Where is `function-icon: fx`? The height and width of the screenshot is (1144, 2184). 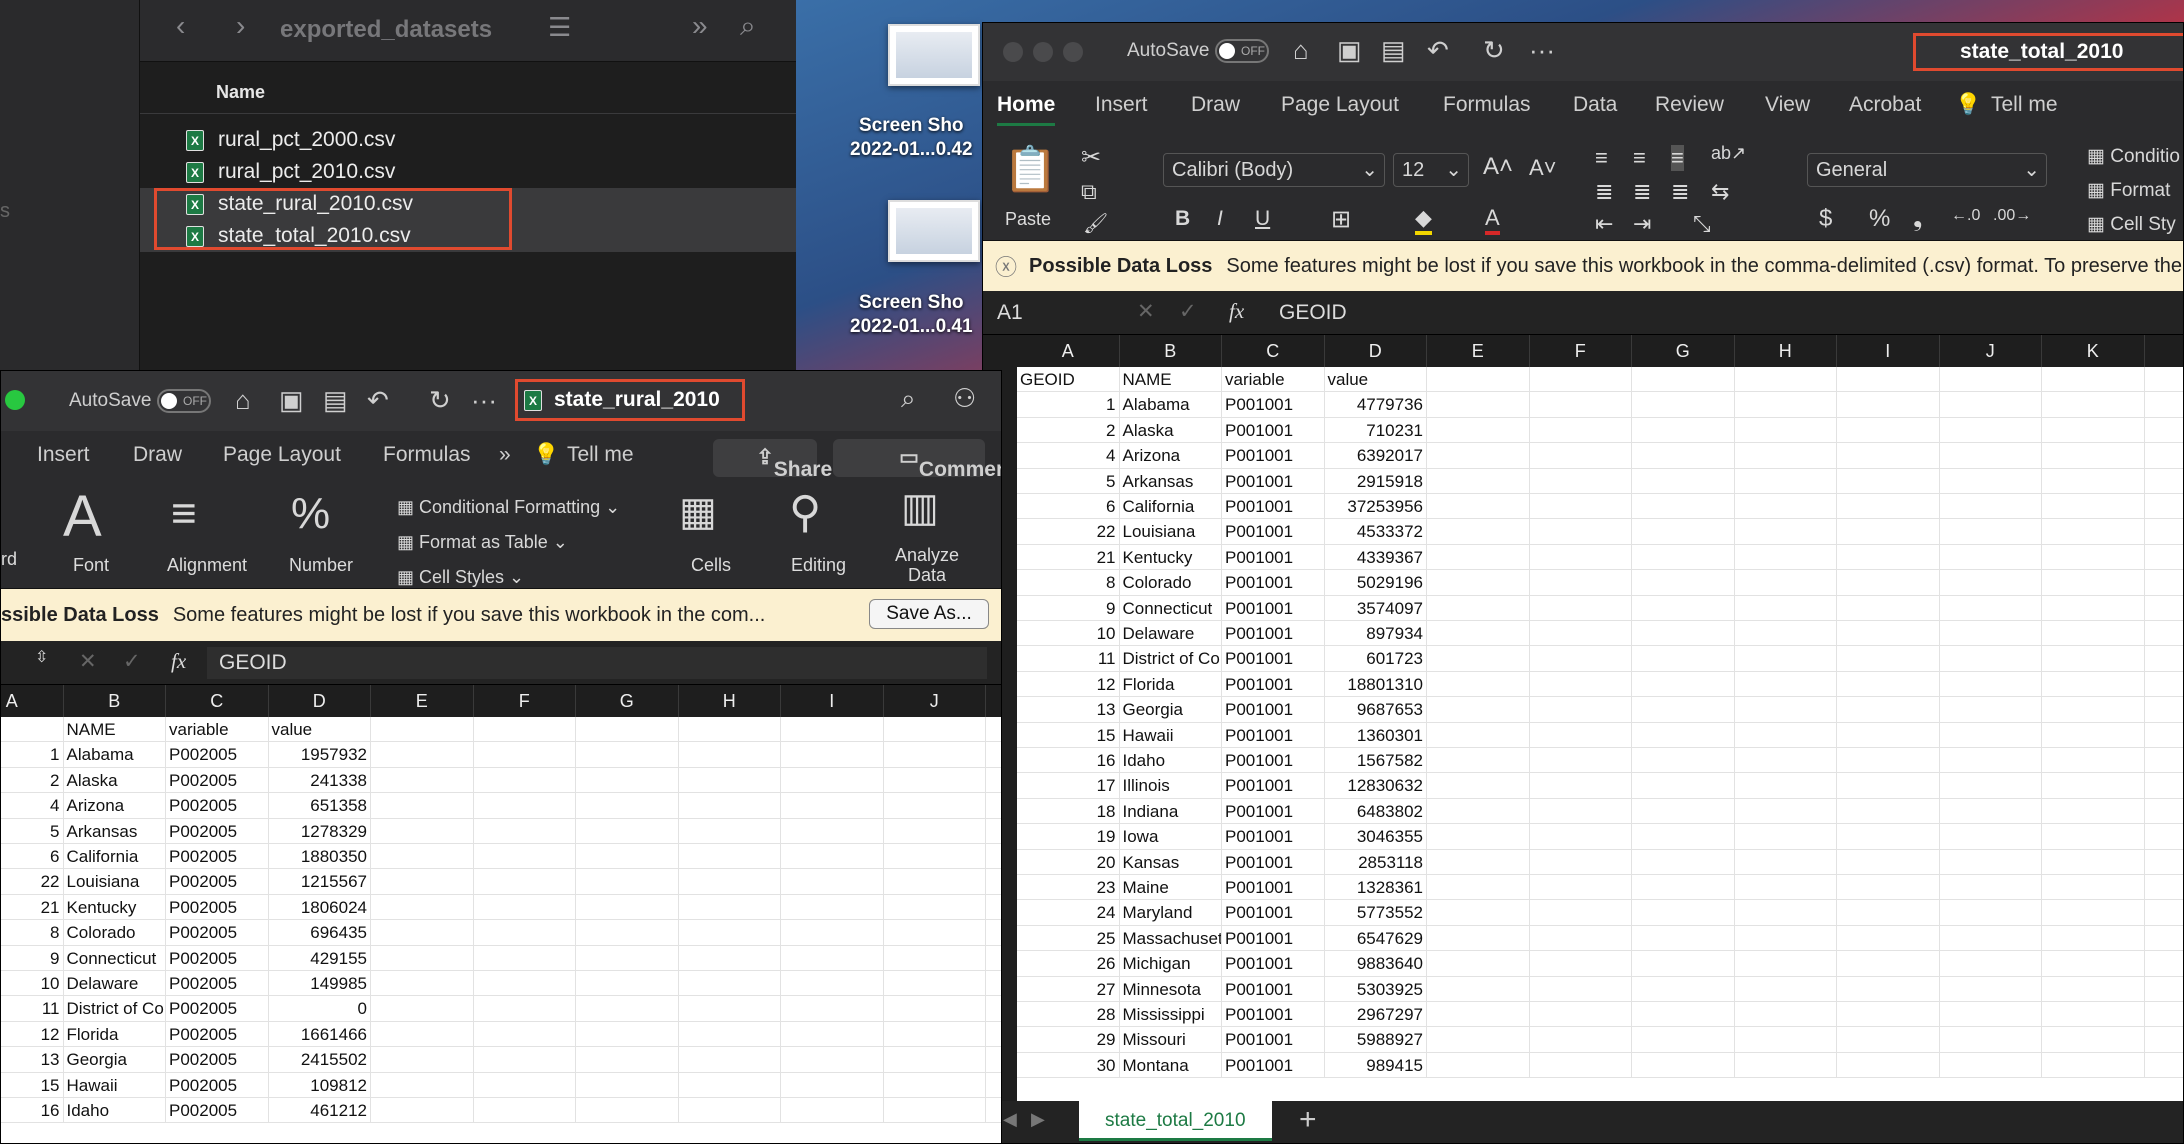 function-icon: fx is located at coordinates (178, 661).